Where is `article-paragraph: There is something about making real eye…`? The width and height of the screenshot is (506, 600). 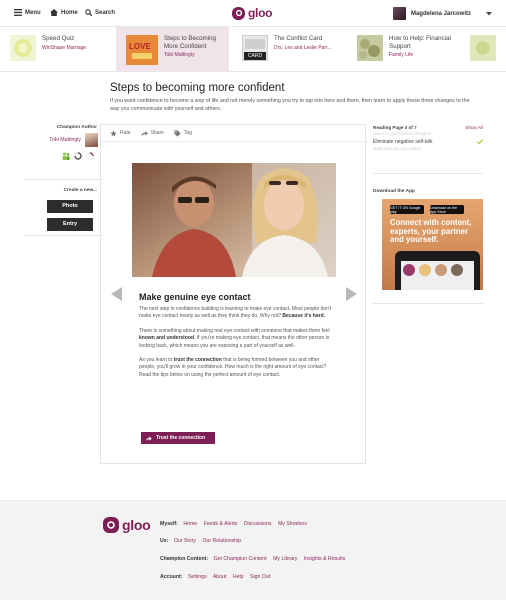 article-paragraph: There is something about making real eye… is located at coordinates (234, 338).